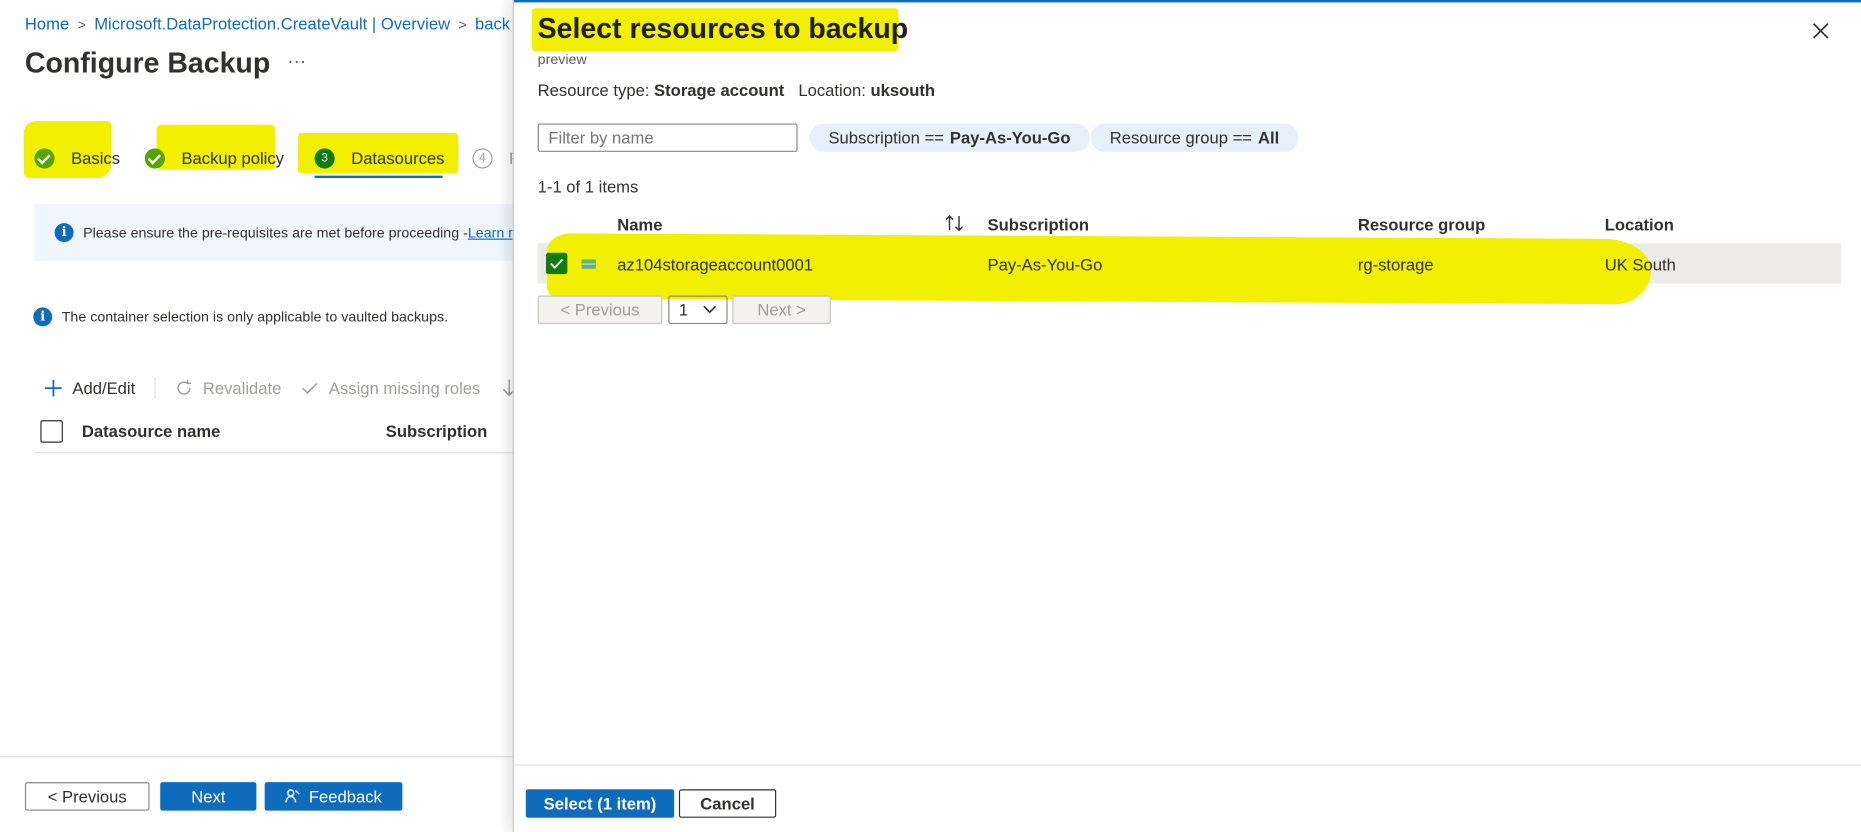 This screenshot has height=832, width=1861. Describe the element at coordinates (324, 158) in the screenshot. I see `step-number-icon: 3` at that location.